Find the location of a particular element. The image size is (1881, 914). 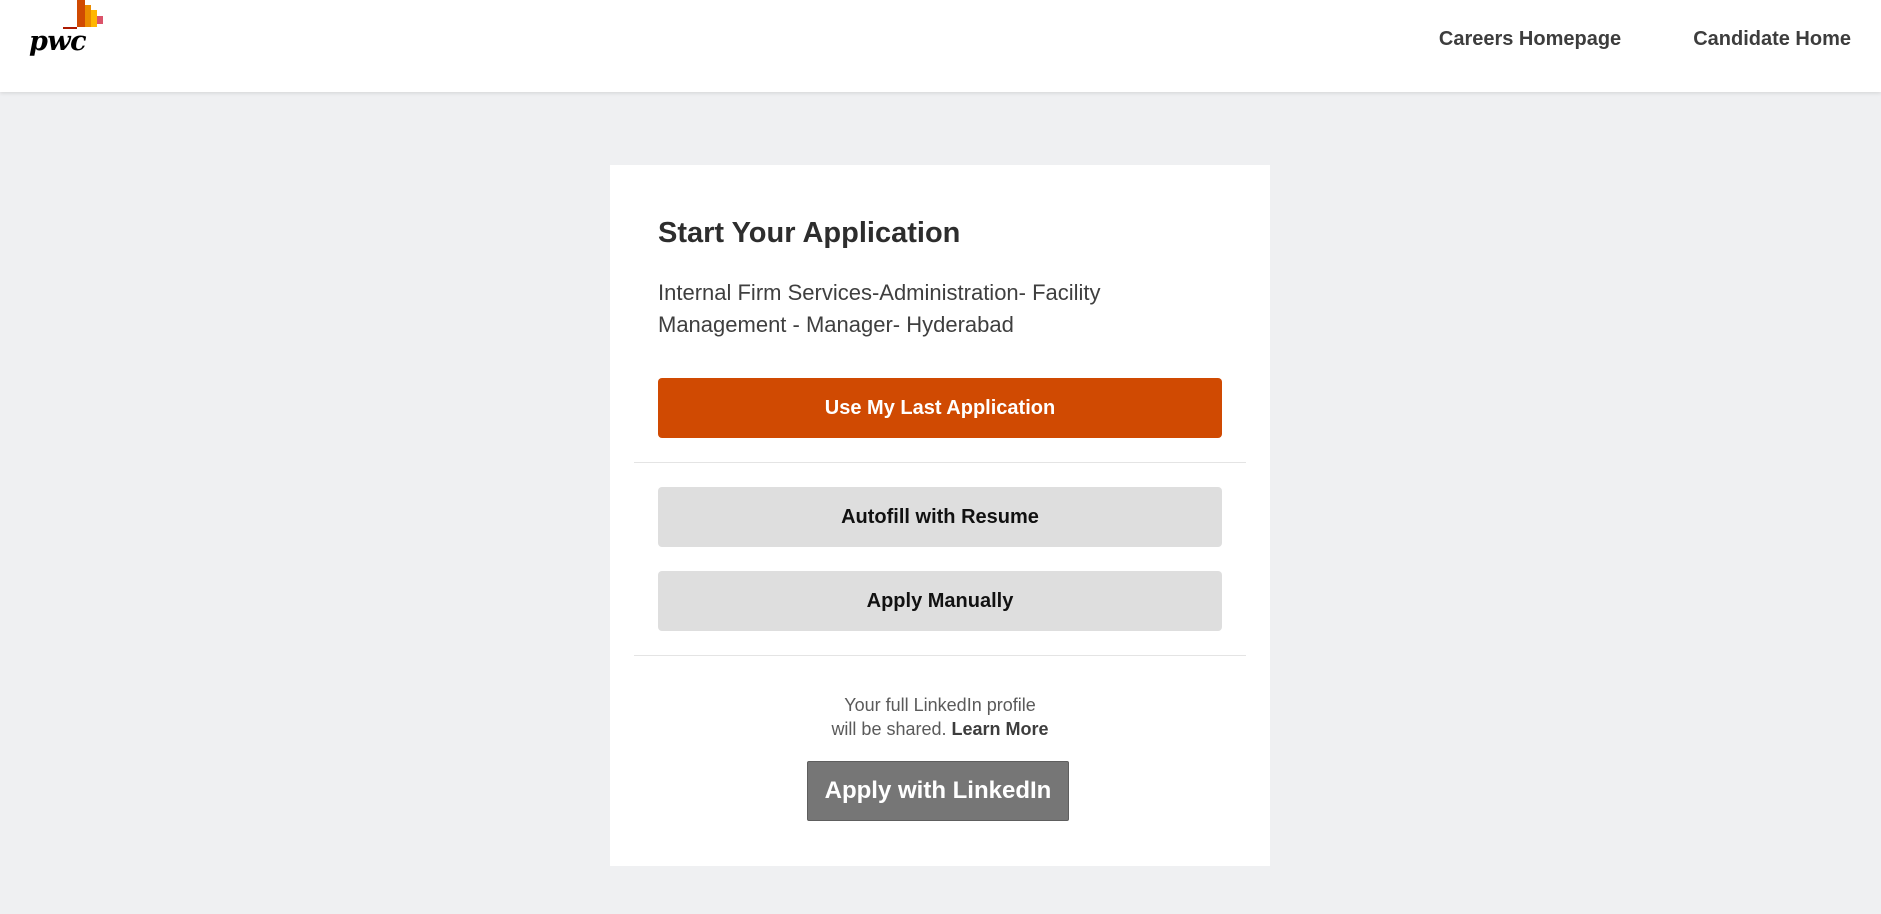

page-title: Start Your Application is located at coordinates (809, 233).